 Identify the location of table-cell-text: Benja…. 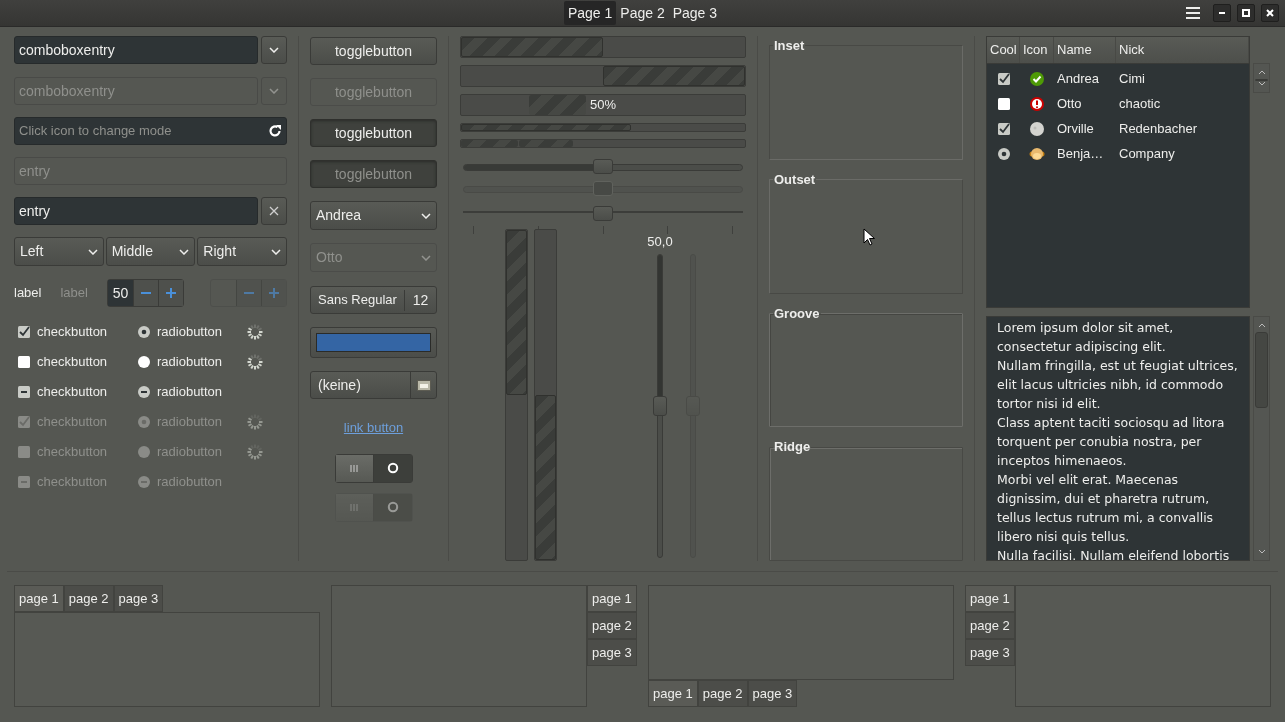
(1080, 153).